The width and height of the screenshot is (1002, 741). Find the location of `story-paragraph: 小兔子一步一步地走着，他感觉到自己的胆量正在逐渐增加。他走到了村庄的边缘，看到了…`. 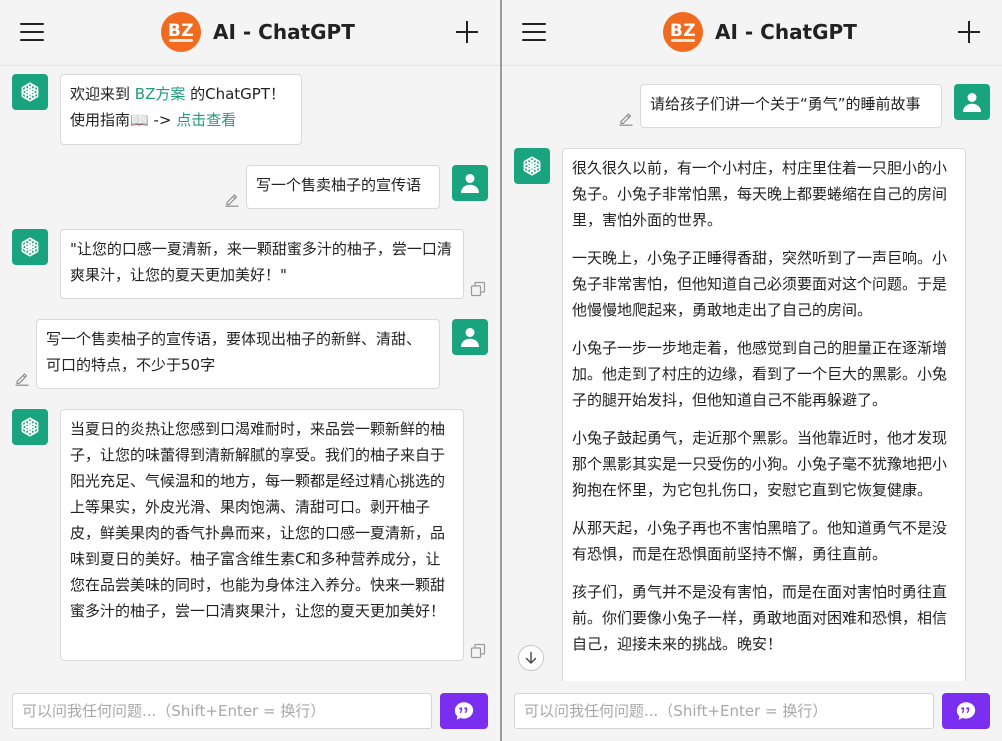

story-paragraph: 小兔子一步一步地走着，他感觉到自己的胆量正在逐渐增加。他走到了村庄的边缘，看到了… is located at coordinates (760, 374).